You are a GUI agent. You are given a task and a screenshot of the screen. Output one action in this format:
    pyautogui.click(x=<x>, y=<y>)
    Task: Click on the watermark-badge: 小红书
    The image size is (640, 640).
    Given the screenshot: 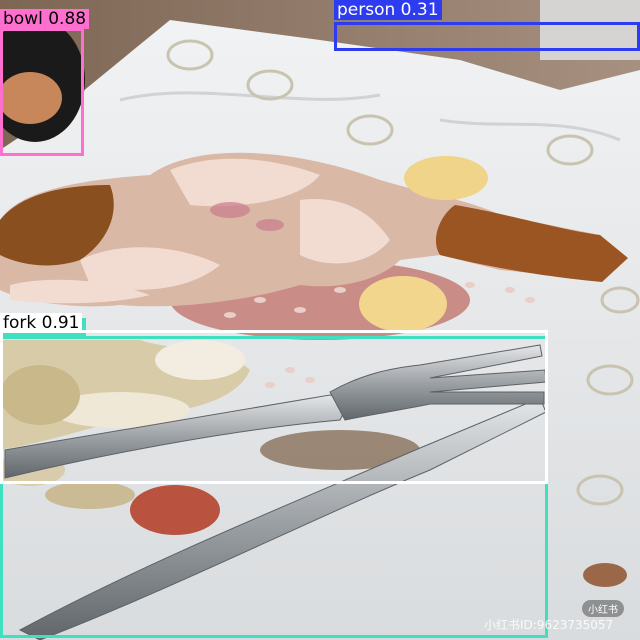 What is the action you would take?
    pyautogui.click(x=603, y=608)
    